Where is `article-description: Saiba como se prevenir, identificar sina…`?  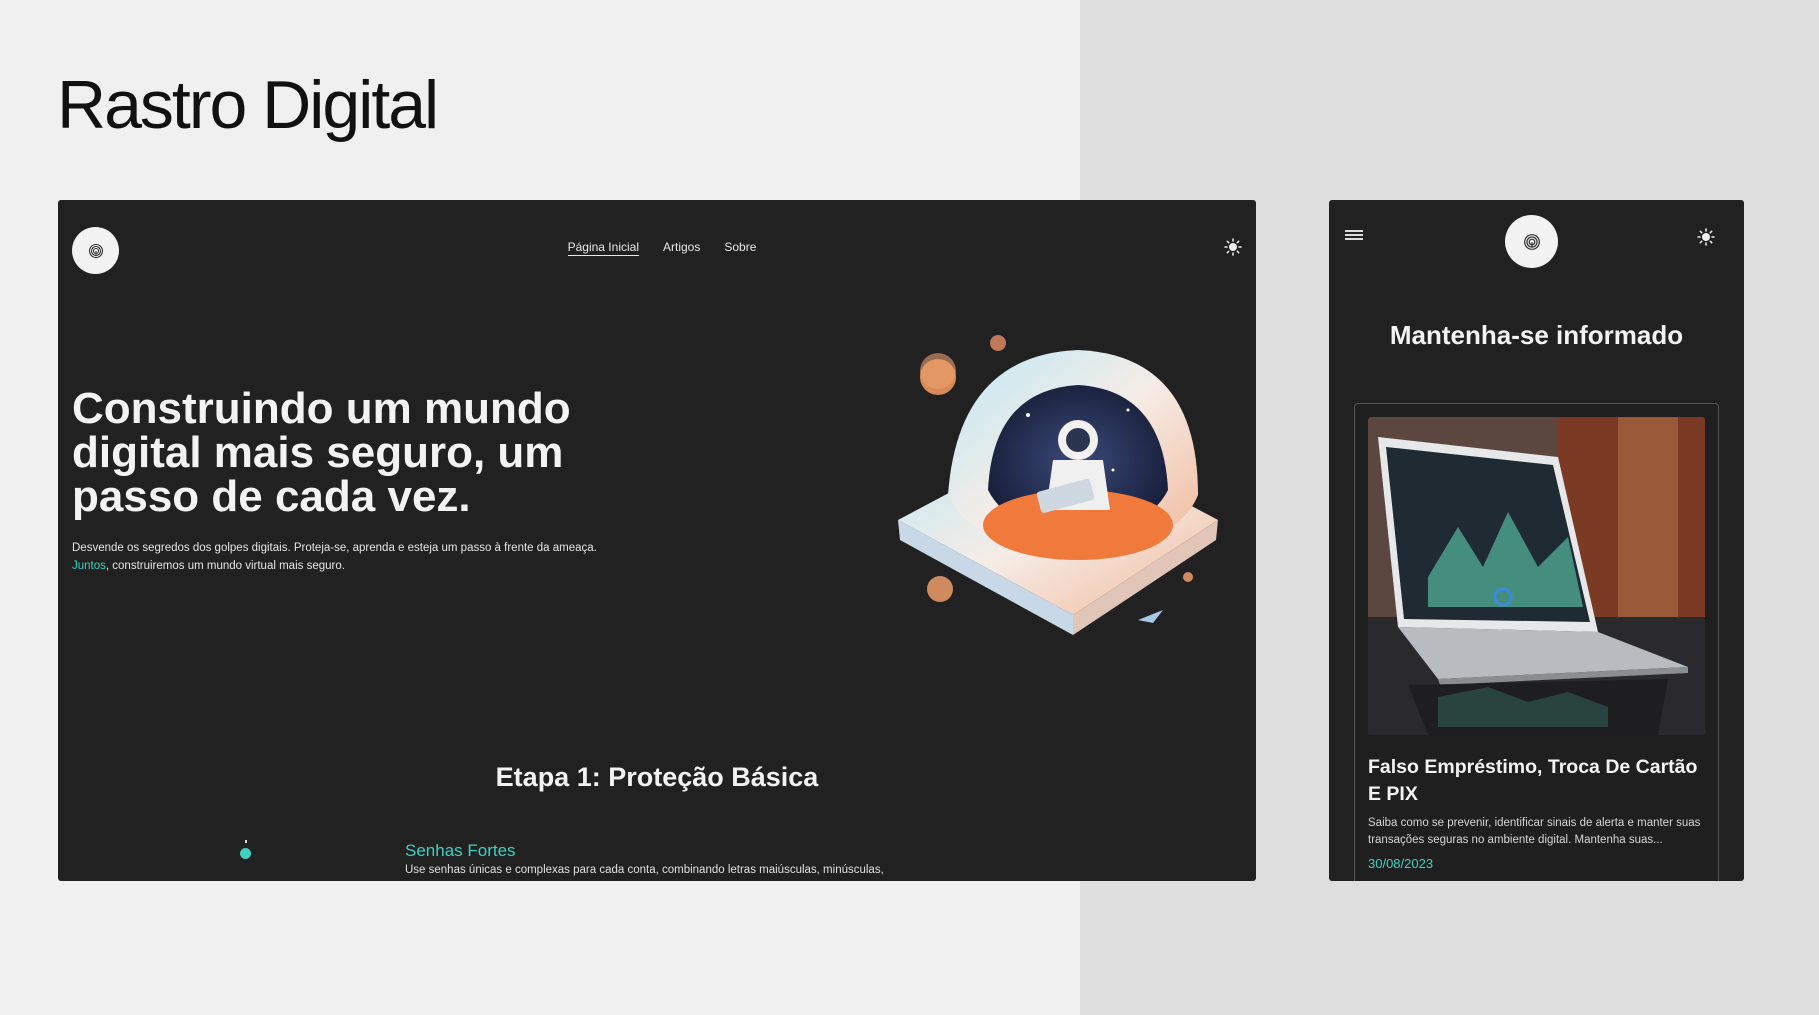
article-description: Saiba como se prevenir, identificar sina… is located at coordinates (1534, 831).